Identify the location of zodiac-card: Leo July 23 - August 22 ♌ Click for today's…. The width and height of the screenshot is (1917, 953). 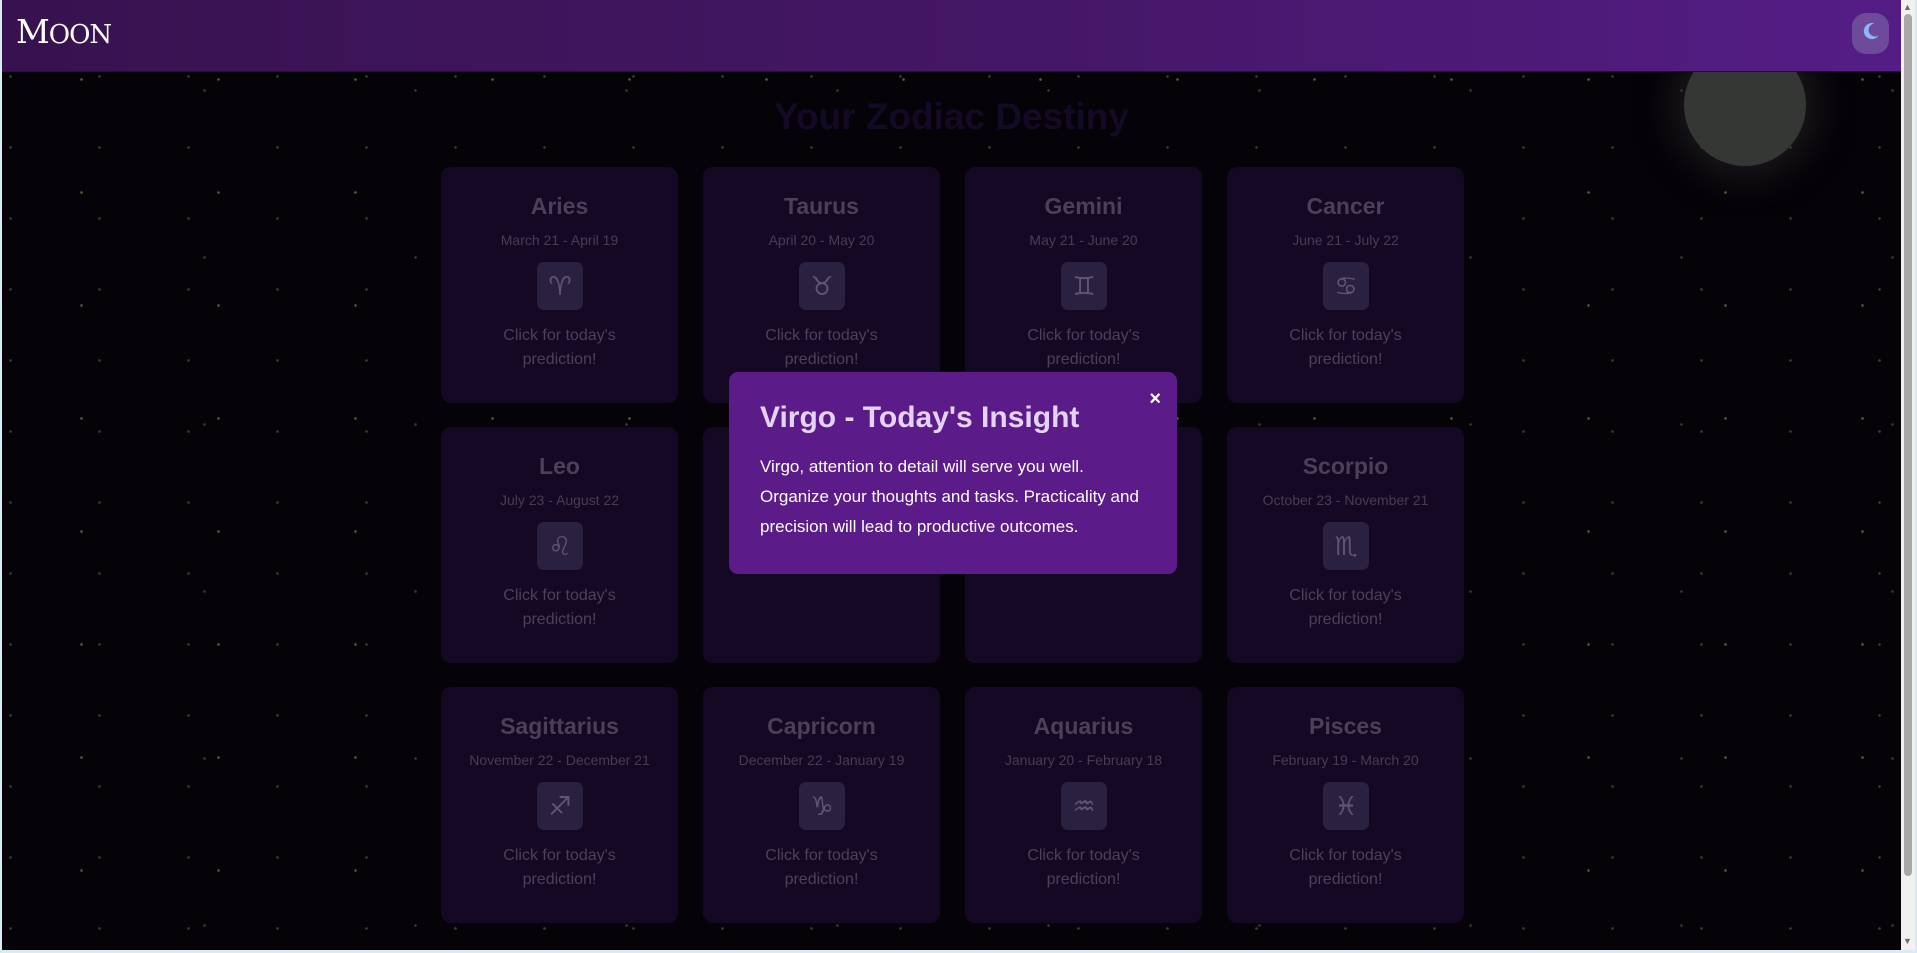
(559, 545).